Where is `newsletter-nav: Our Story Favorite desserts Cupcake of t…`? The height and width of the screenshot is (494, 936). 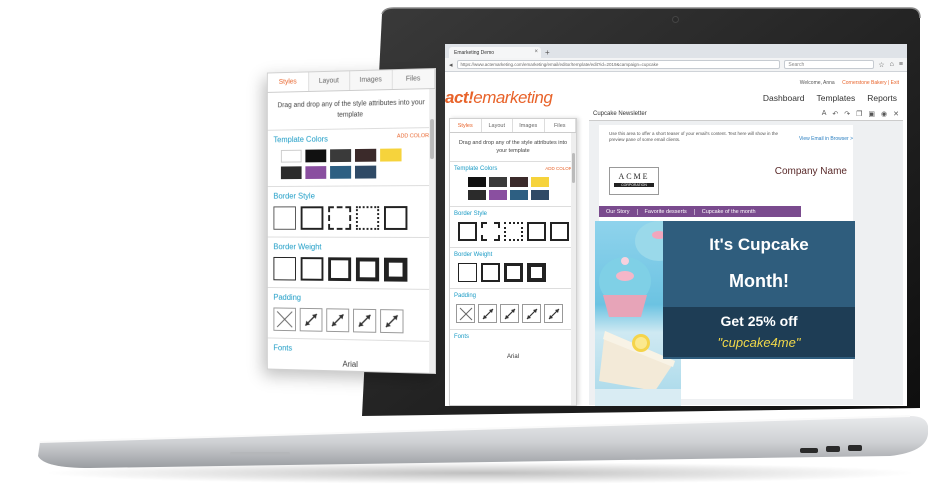 newsletter-nav: Our Story Favorite desserts Cupcake of t… is located at coordinates (700, 211).